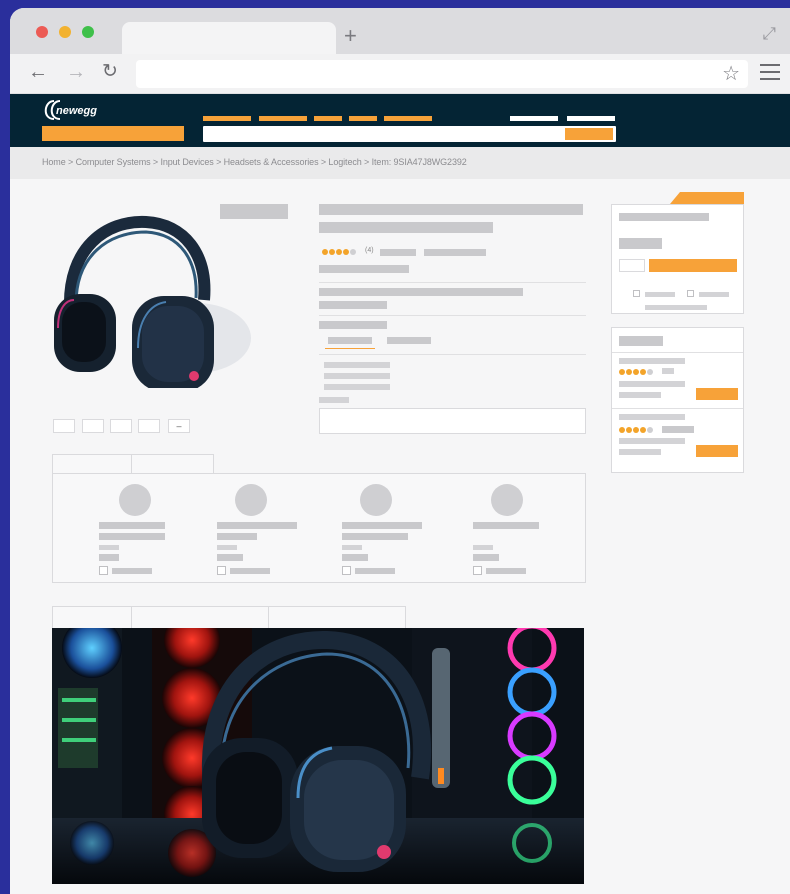 Image resolution: width=790 pixels, height=894 pixels. What do you see at coordinates (693, 265) in the screenshot?
I see `add-to-cart-button` at bounding box center [693, 265].